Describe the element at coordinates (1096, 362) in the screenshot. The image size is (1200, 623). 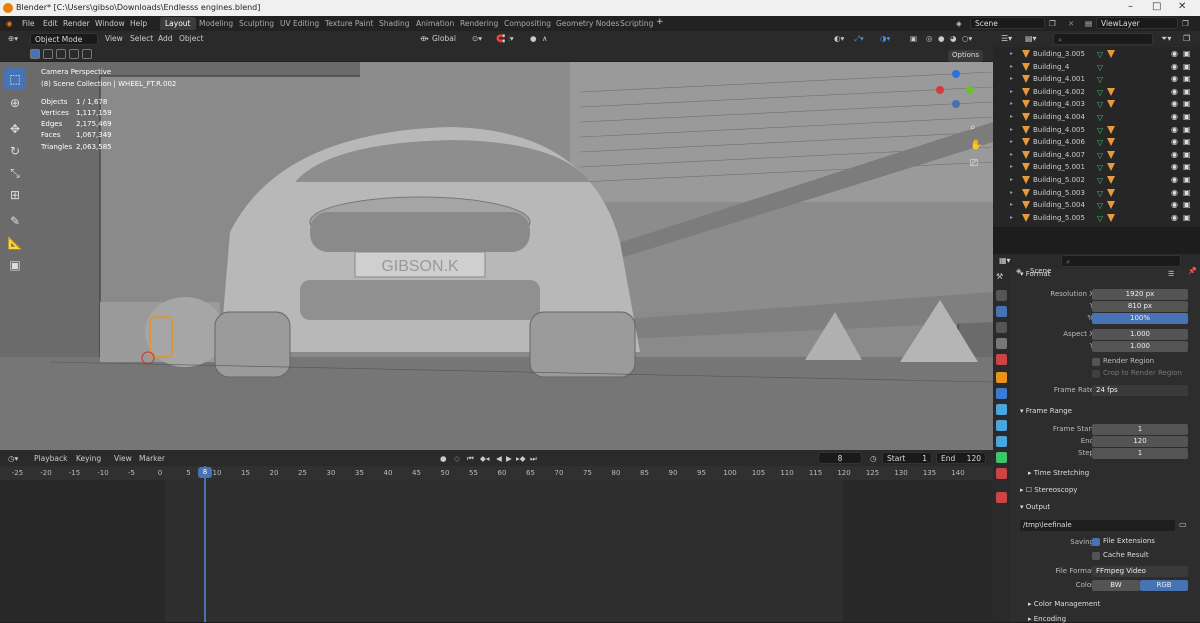
I see `render-region-checkbox` at that location.